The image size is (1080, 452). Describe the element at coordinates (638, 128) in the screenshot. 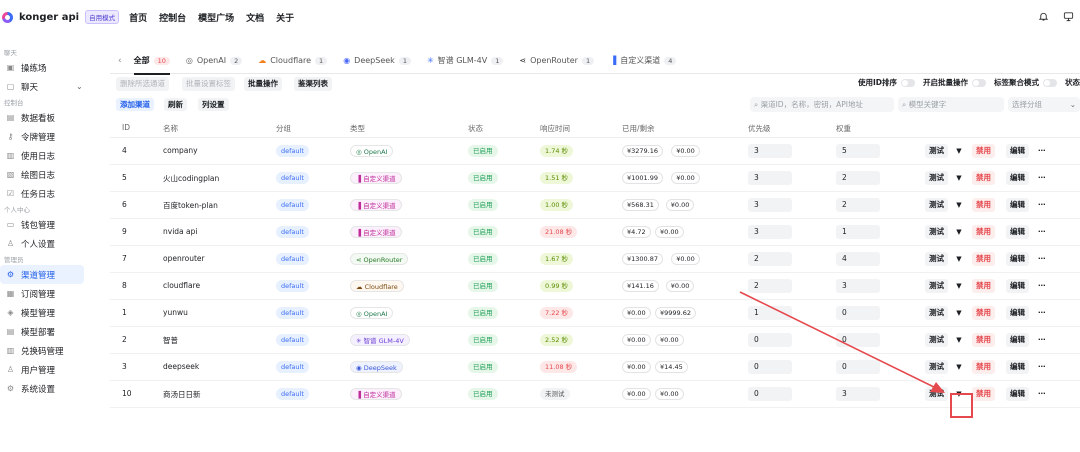

I see `col-used-remain: 已用/剩余` at that location.